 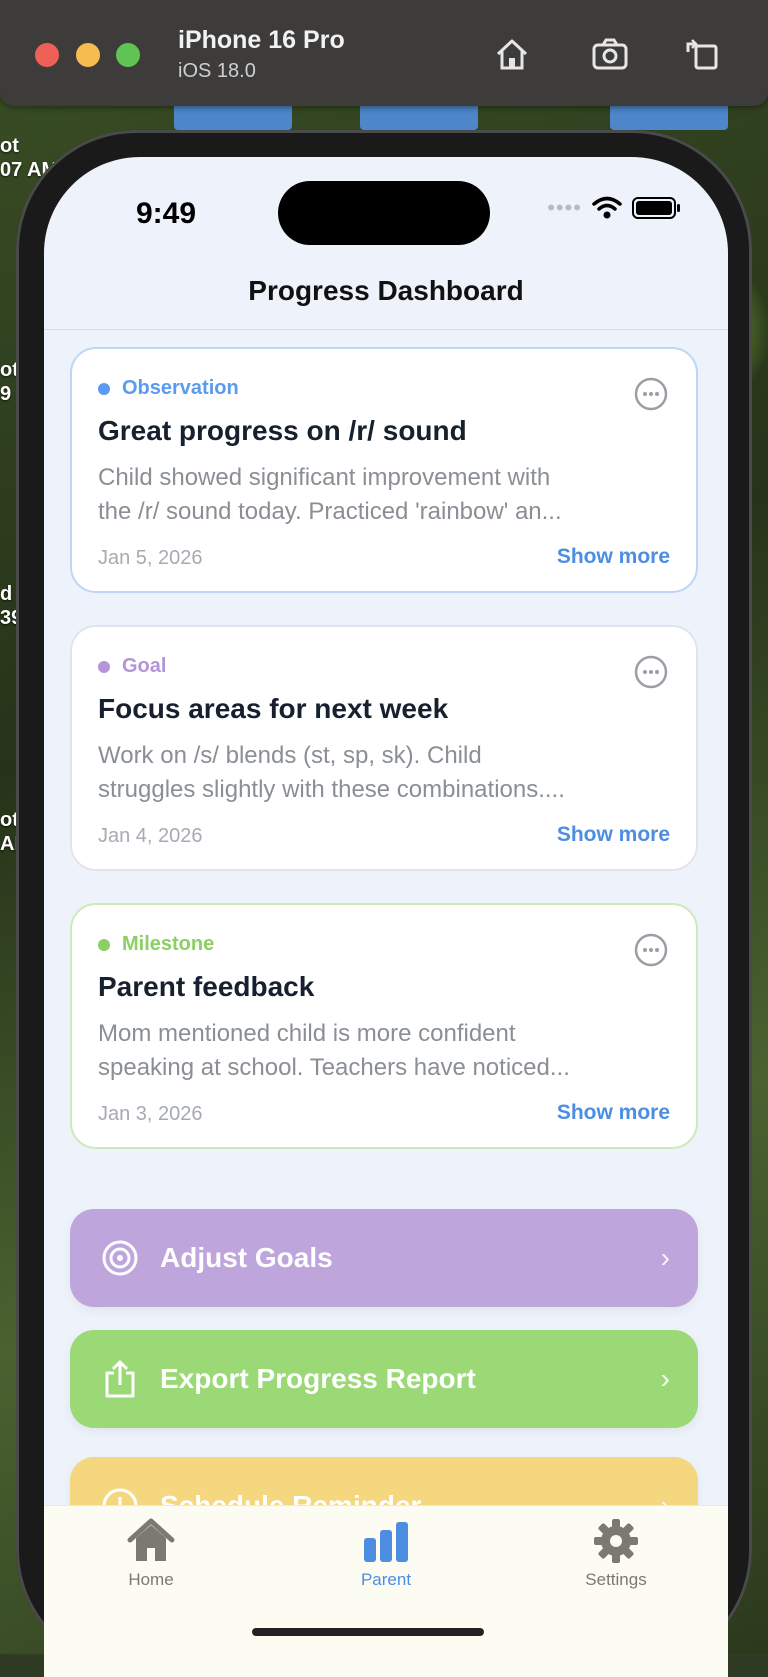 I want to click on note-title: Focus areas for next week, so click(x=273, y=708).